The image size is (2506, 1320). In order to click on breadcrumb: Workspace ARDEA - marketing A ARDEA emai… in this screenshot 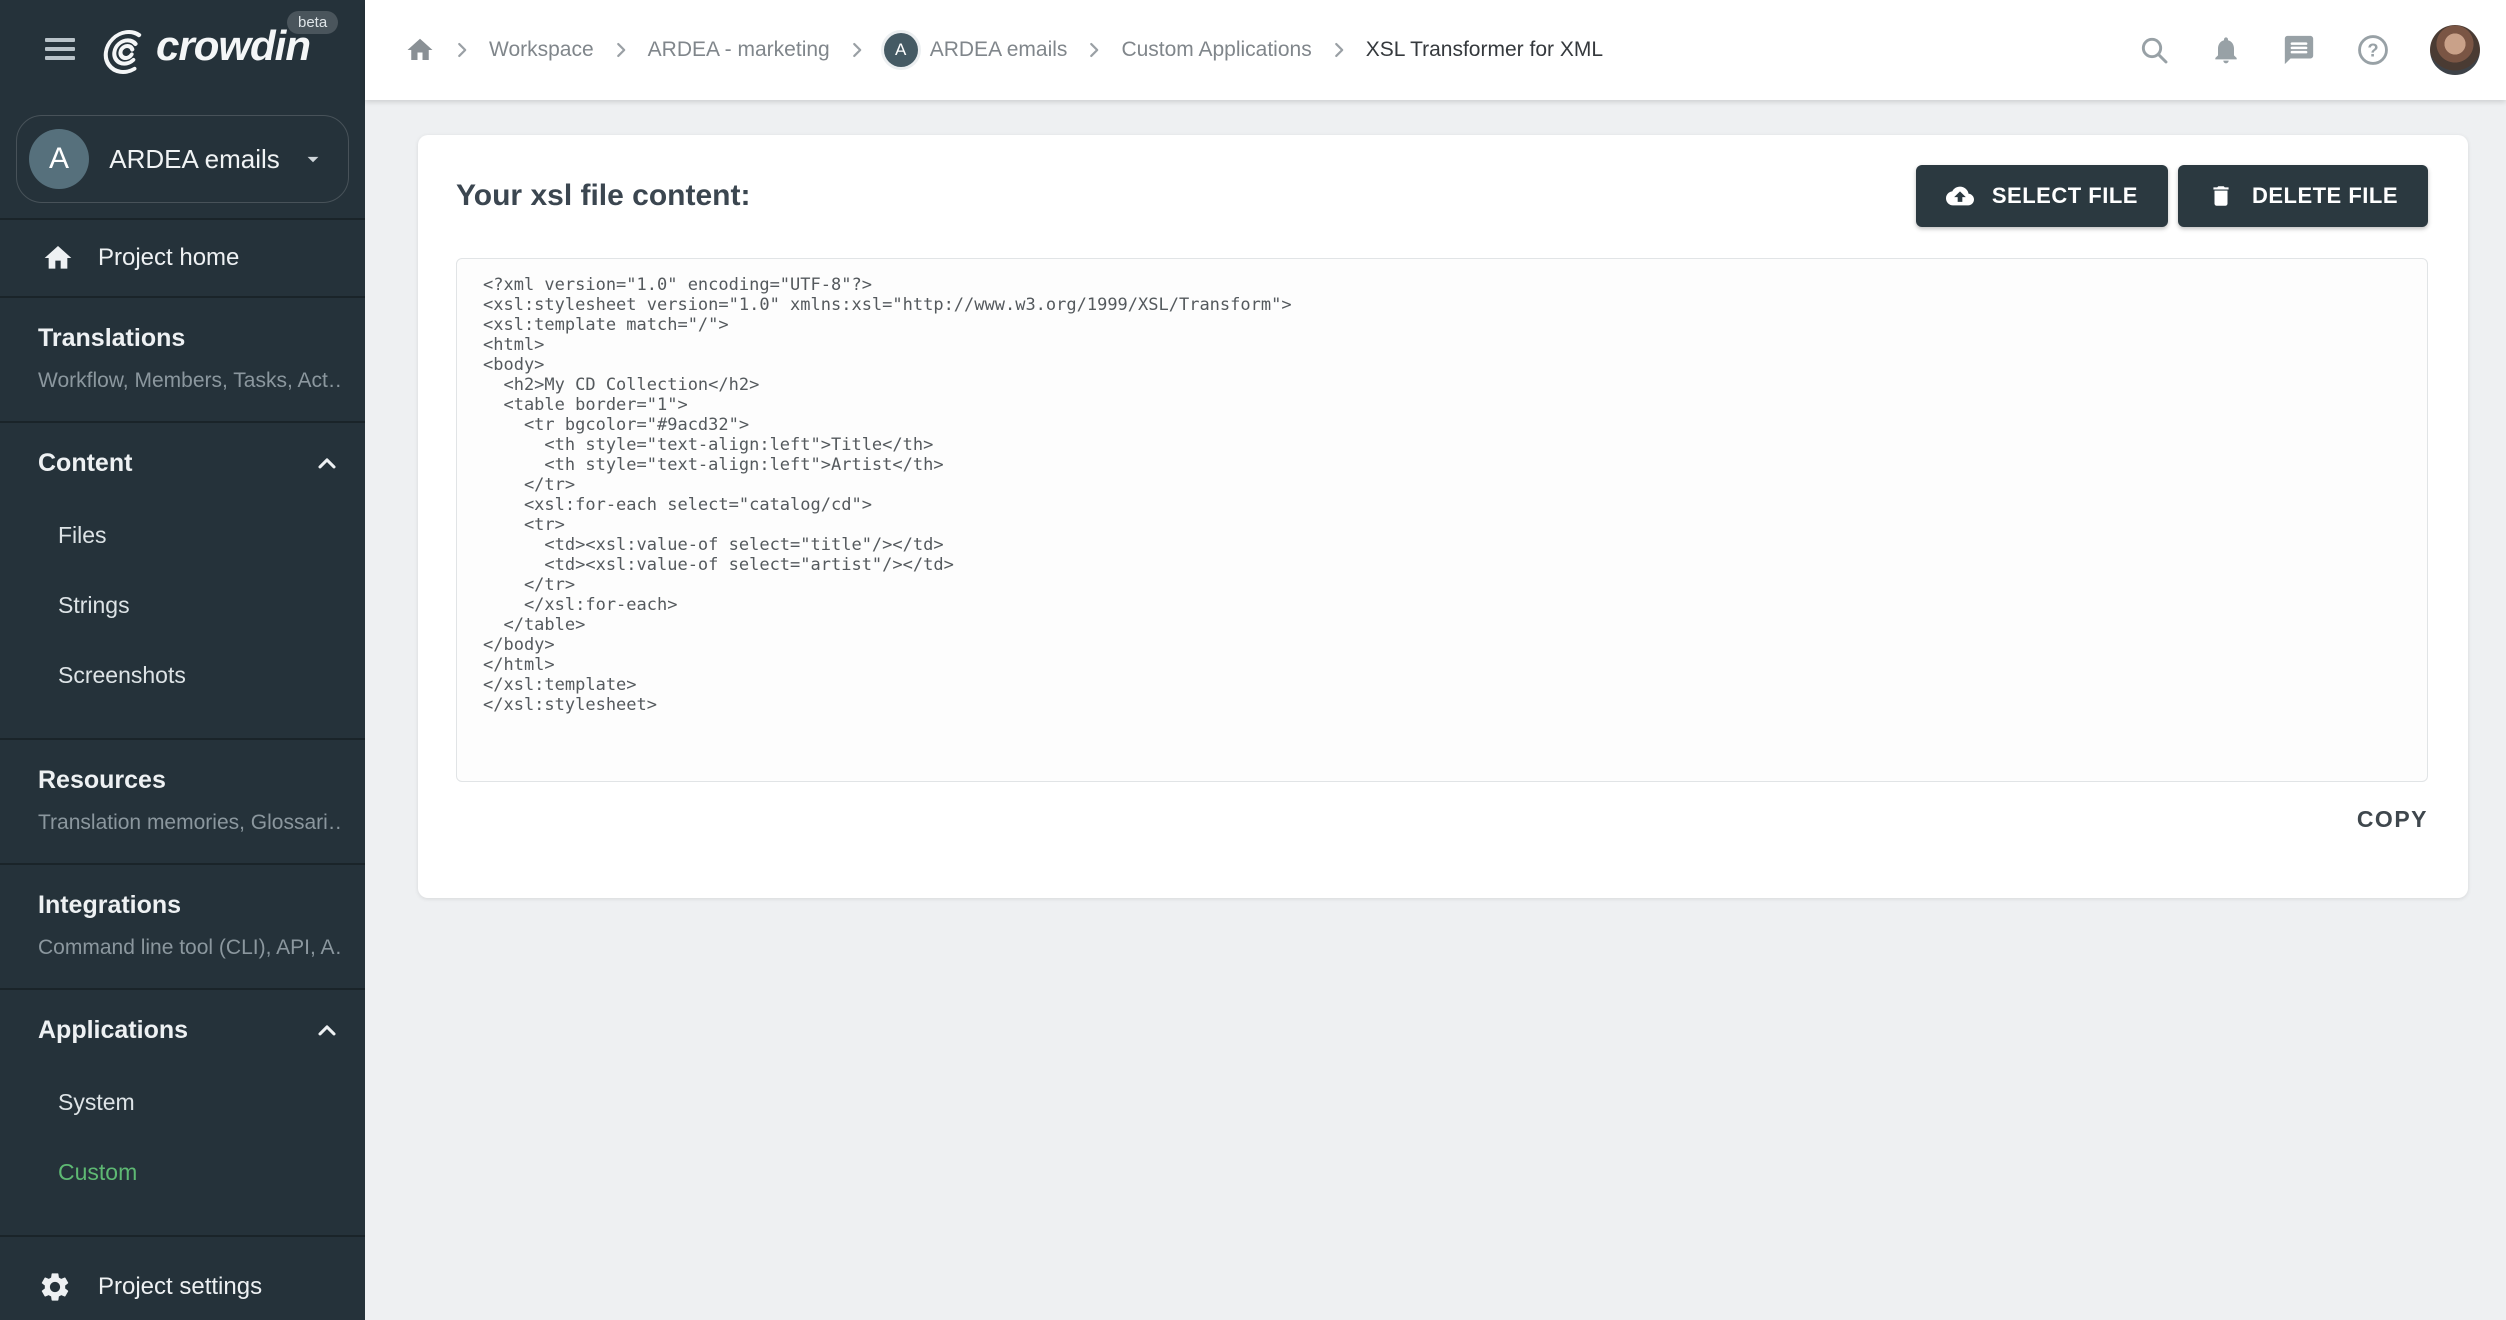, I will do `click(1271, 50)`.